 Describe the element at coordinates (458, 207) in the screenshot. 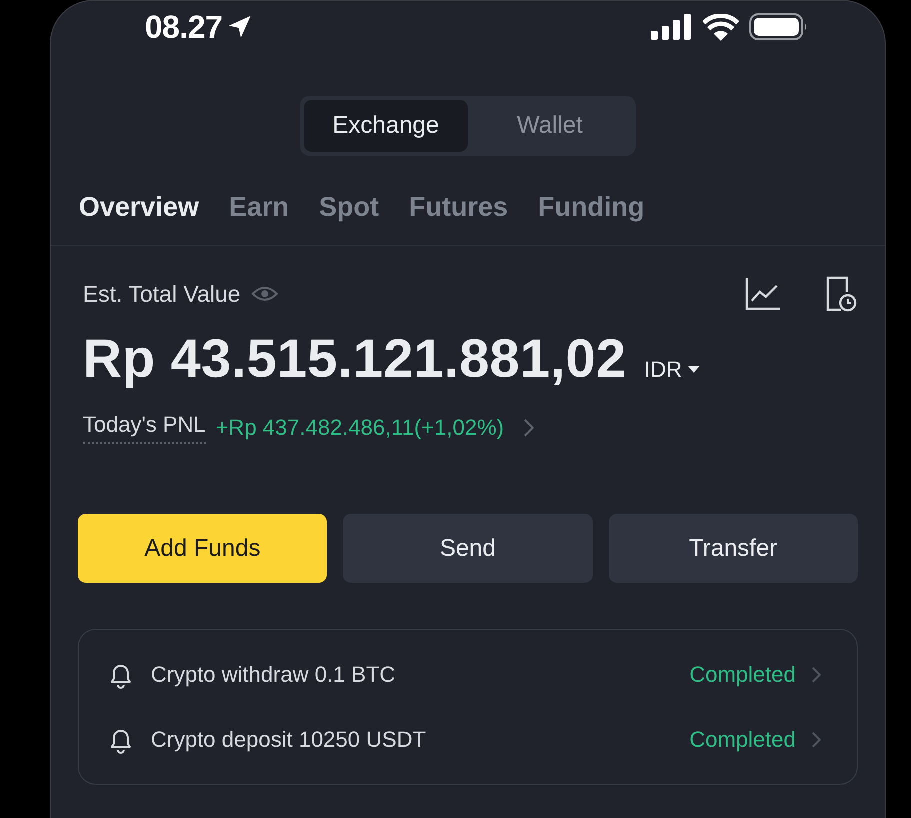

I see `nav-tab: Futures` at that location.